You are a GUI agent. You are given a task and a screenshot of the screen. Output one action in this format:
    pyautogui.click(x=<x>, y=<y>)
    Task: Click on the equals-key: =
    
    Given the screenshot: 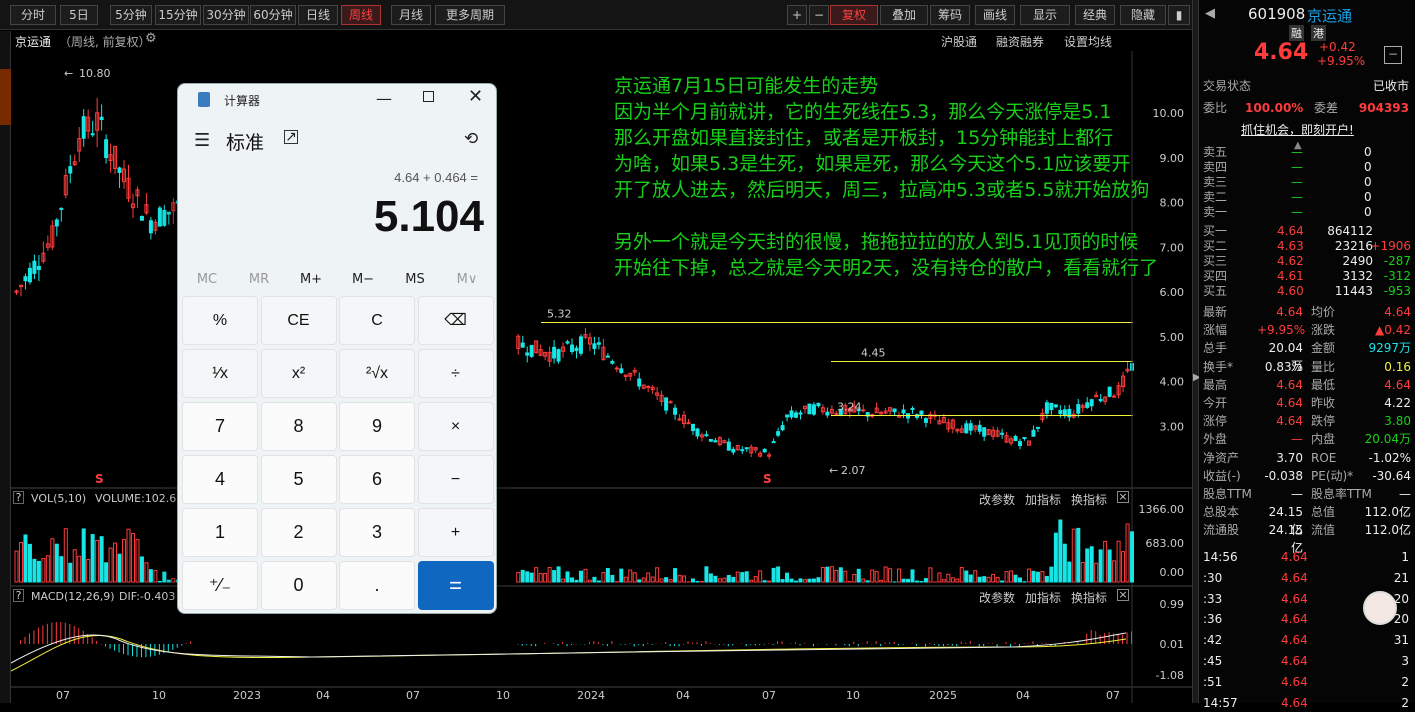 What is the action you would take?
    pyautogui.click(x=456, y=585)
    